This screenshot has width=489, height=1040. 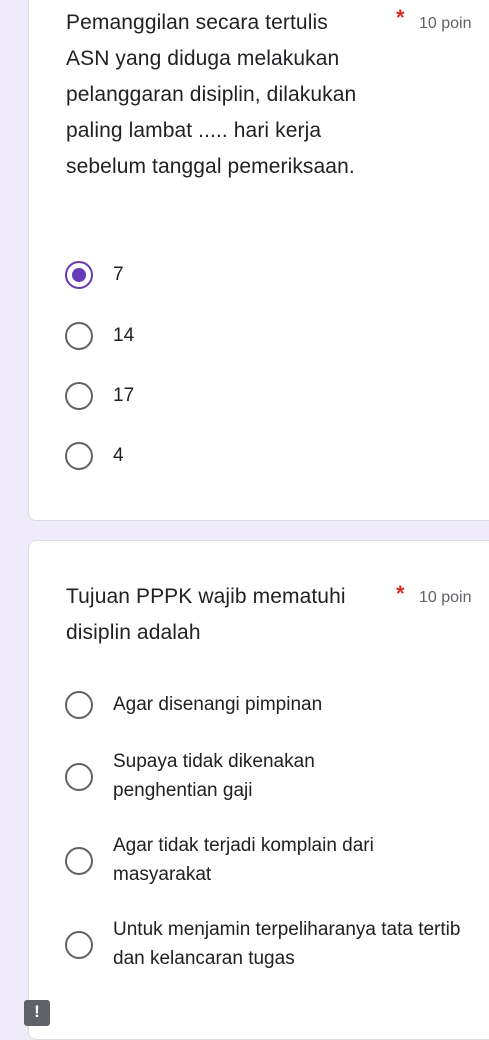 What do you see at coordinates (214, 776) in the screenshot?
I see `option-label: Supaya tidak dikenakan penghentian gaji` at bounding box center [214, 776].